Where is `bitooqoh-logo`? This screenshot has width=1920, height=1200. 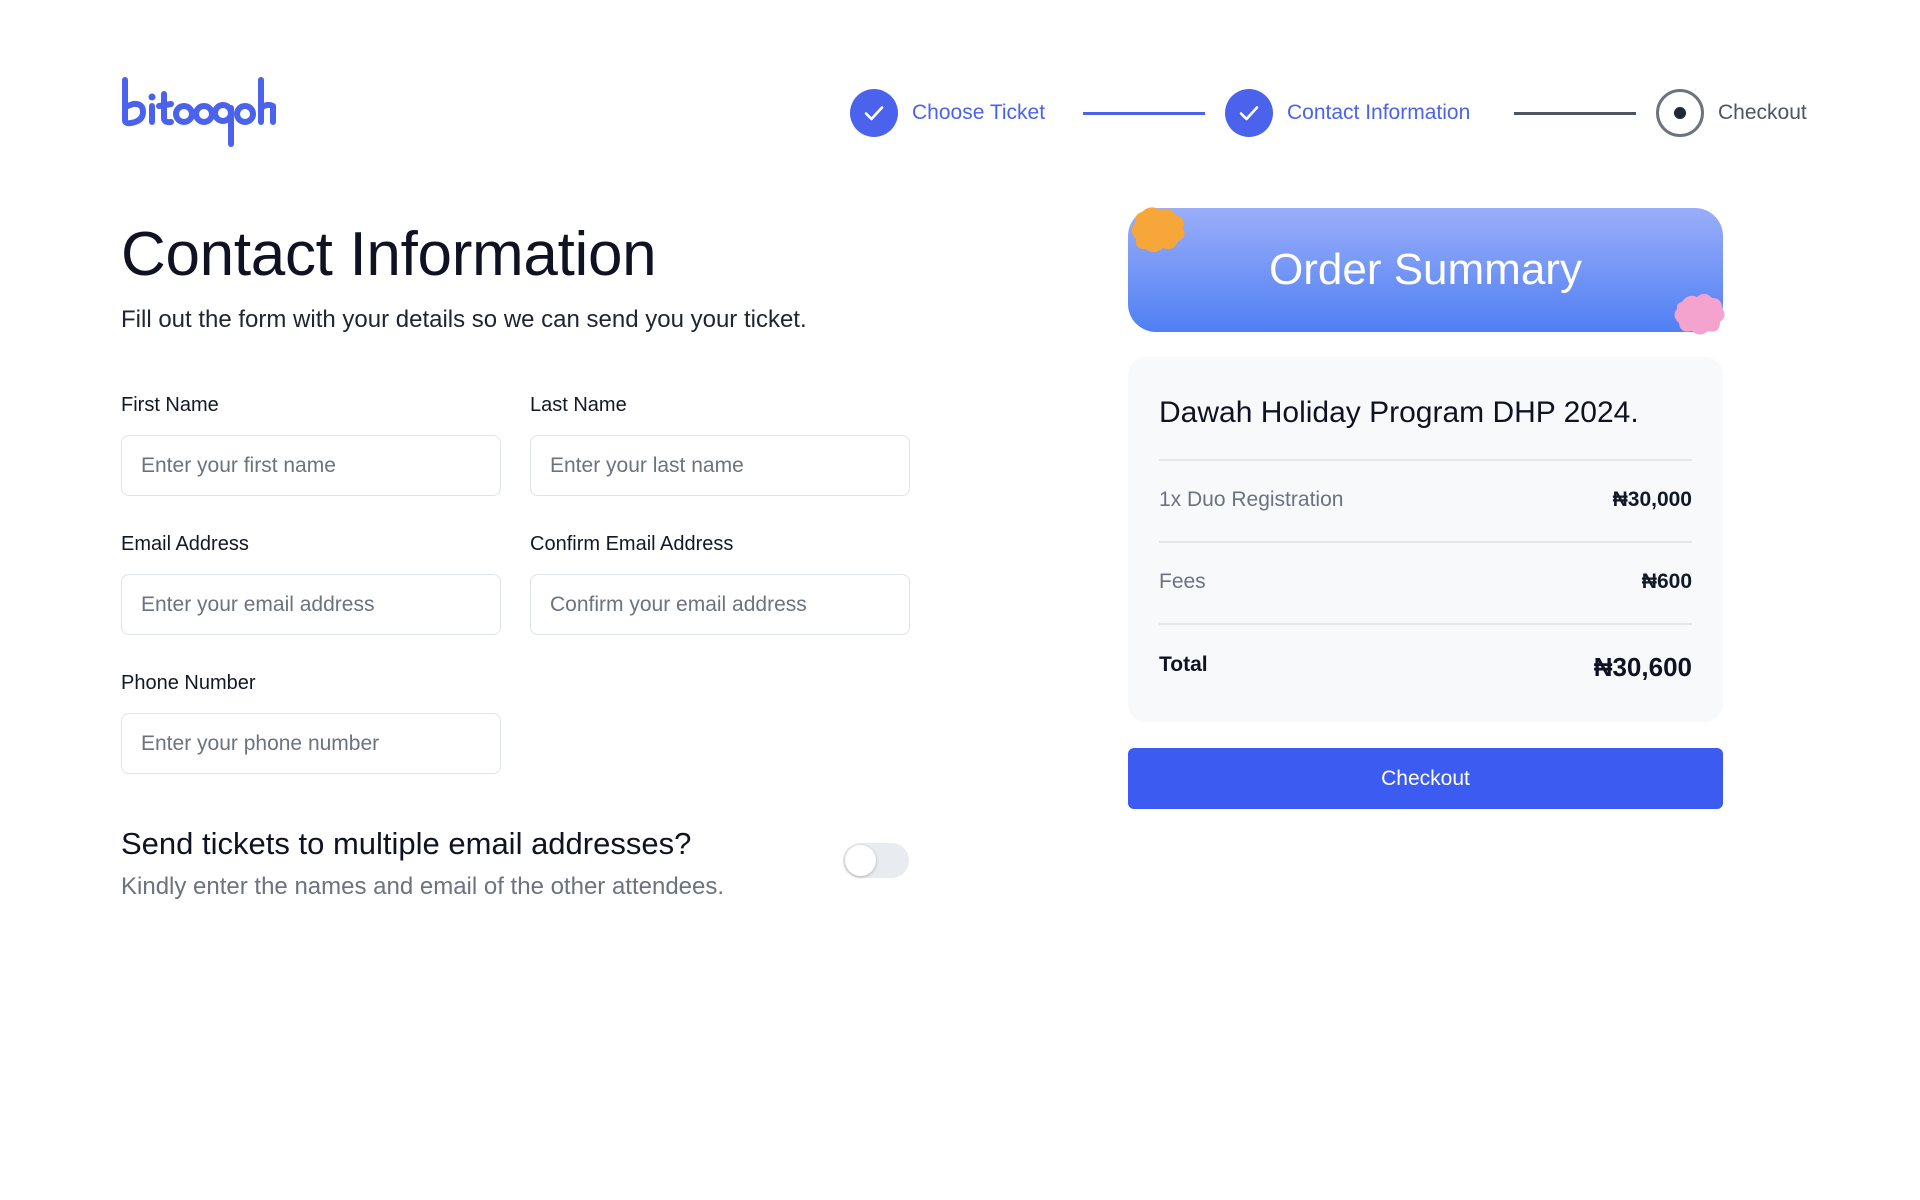 bitooqoh-logo is located at coordinates (201, 112).